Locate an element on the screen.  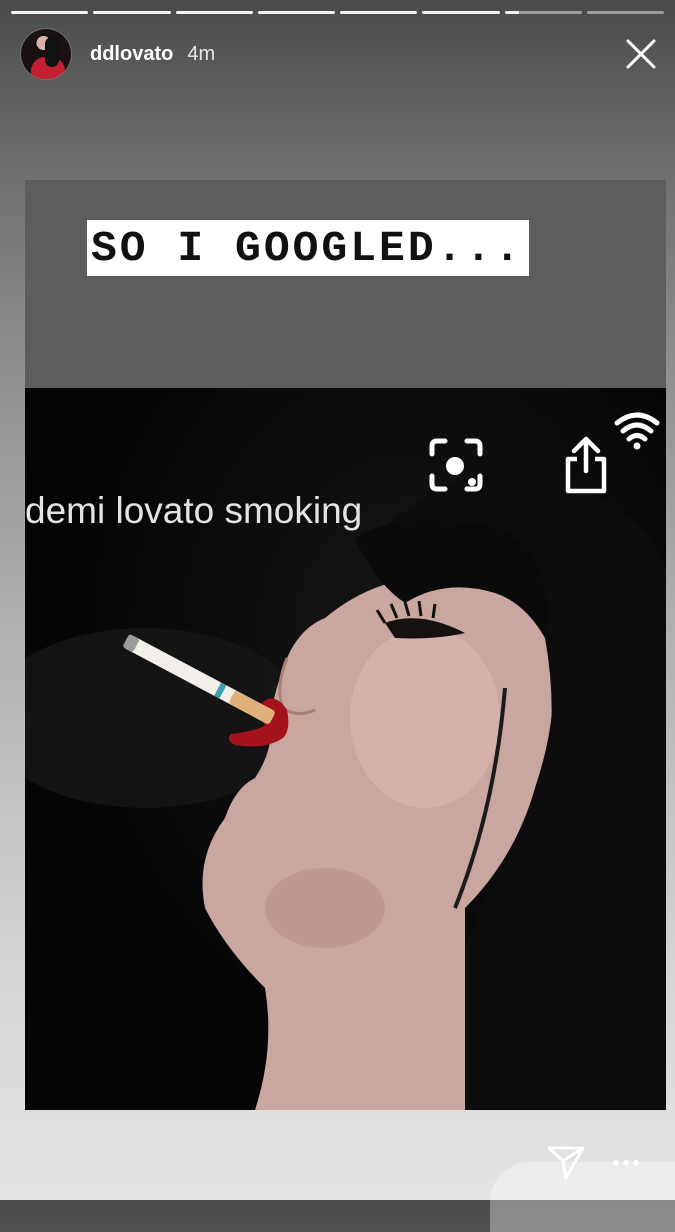
avatar is located at coordinates (46, 54).